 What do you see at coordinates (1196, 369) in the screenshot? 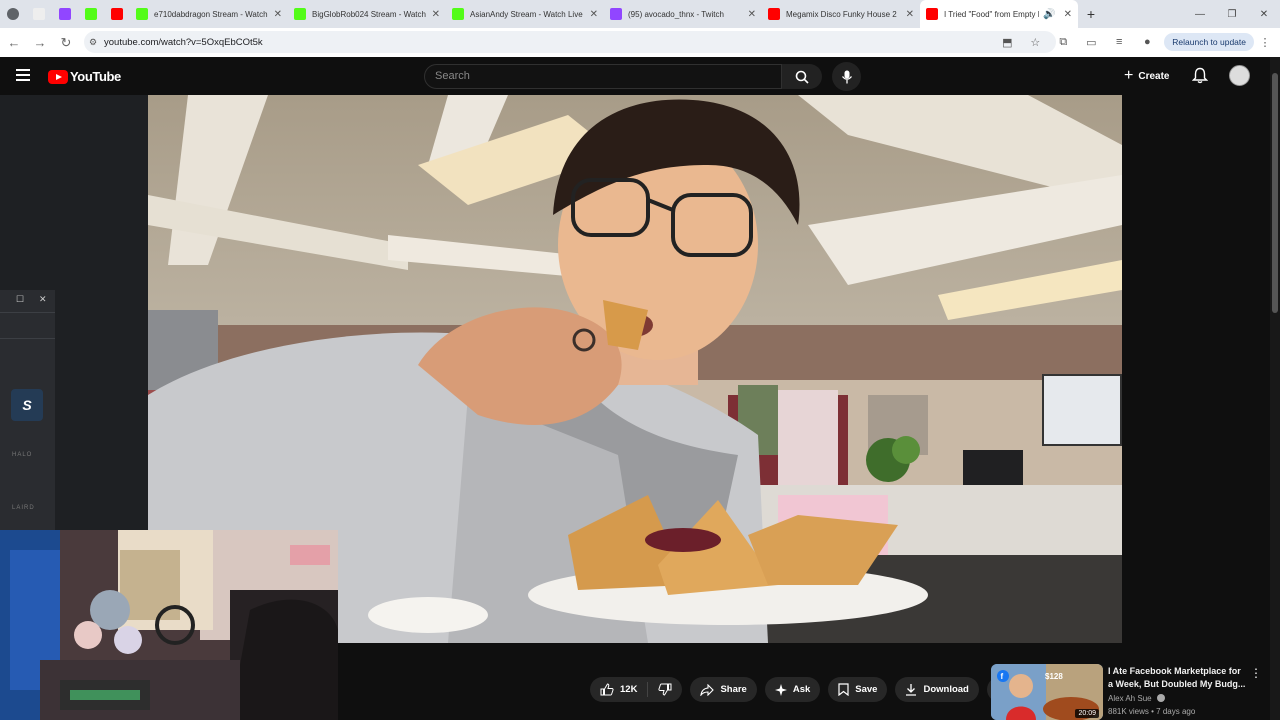
I see `right-background` at bounding box center [1196, 369].